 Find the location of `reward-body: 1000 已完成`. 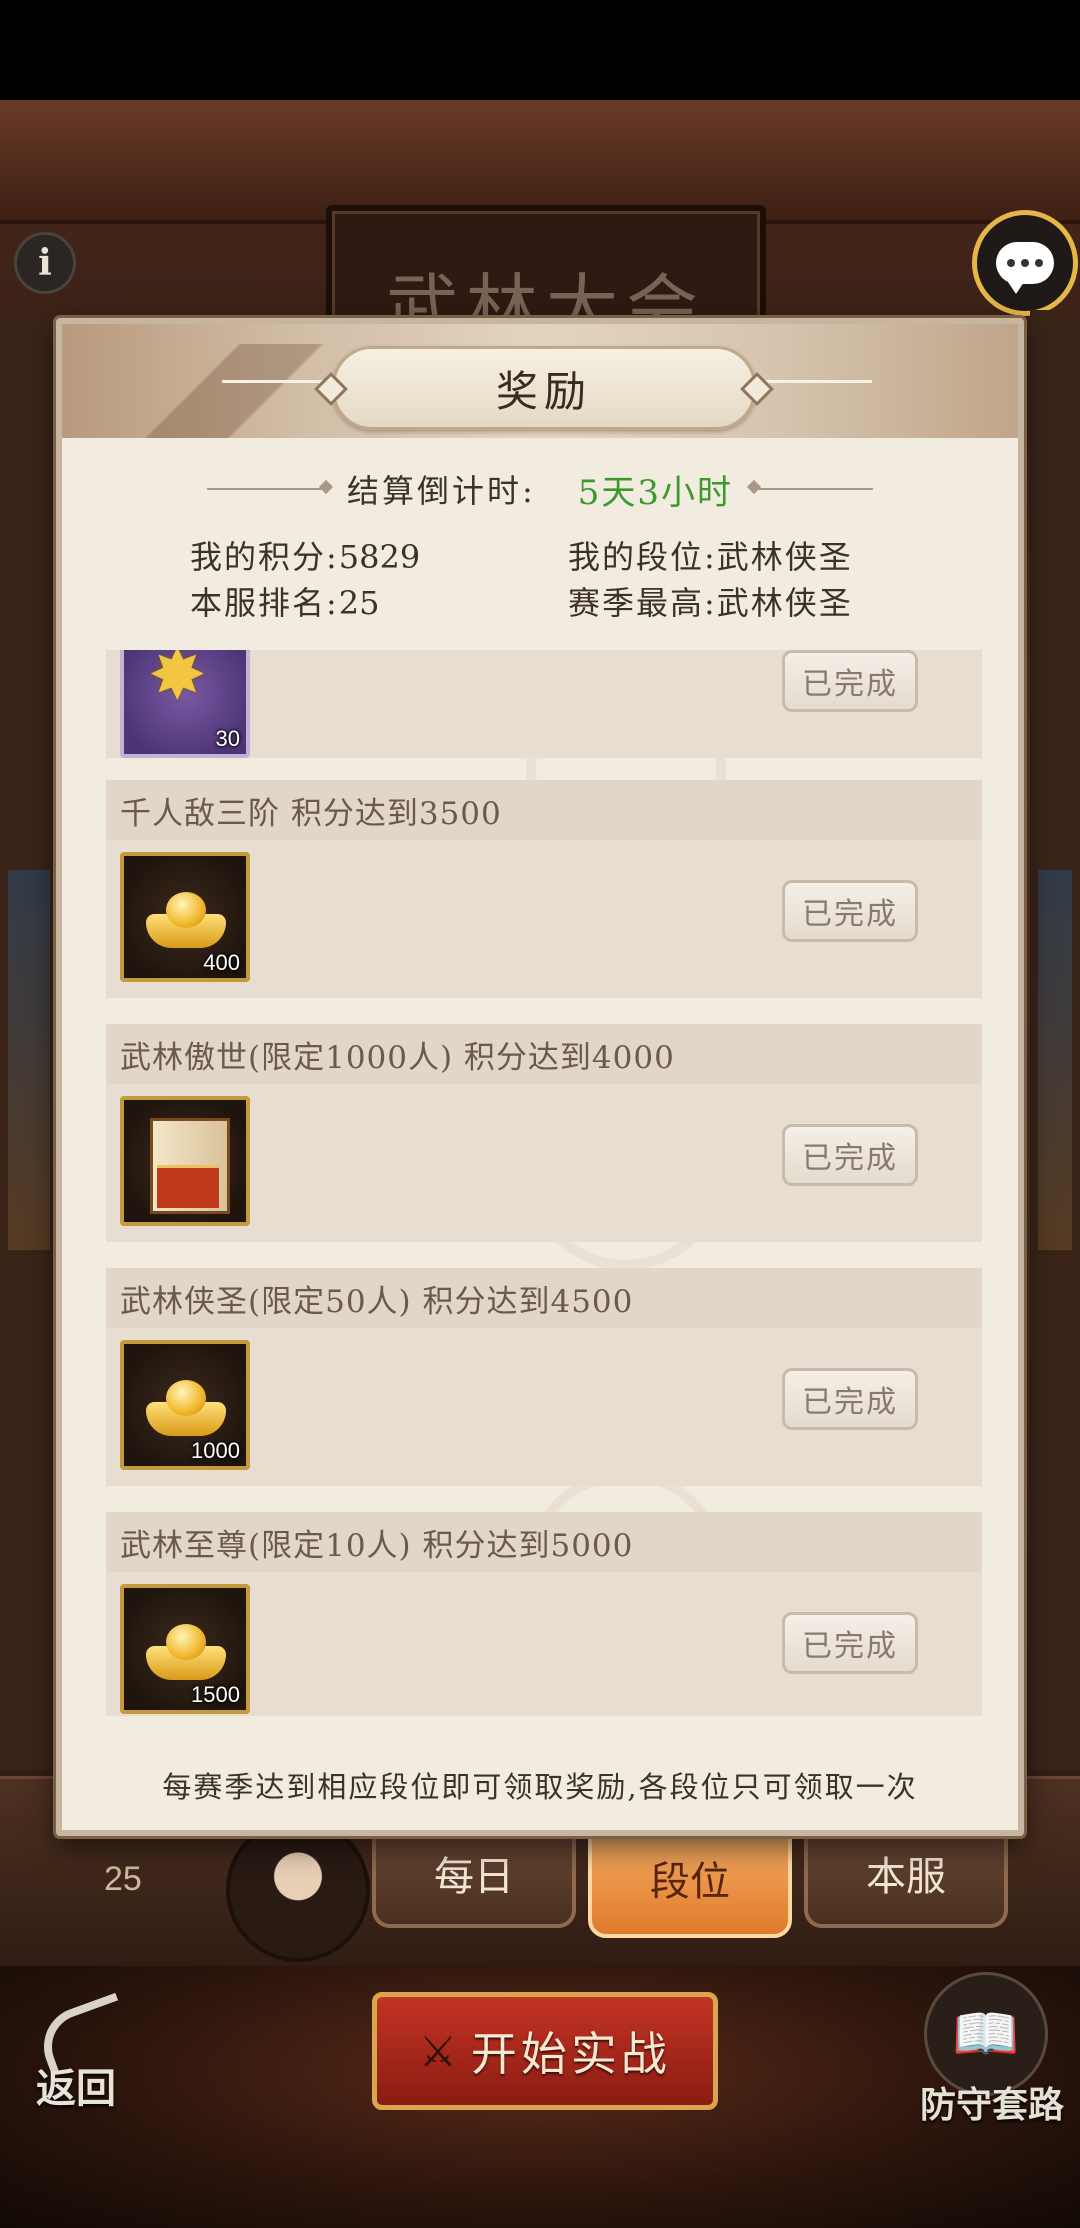

reward-body: 1000 已完成 is located at coordinates (544, 1407).